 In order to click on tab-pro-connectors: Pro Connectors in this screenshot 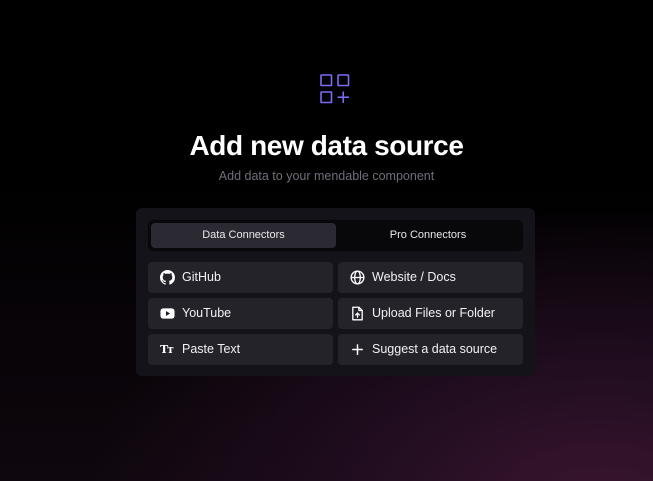, I will do `click(428, 235)`.